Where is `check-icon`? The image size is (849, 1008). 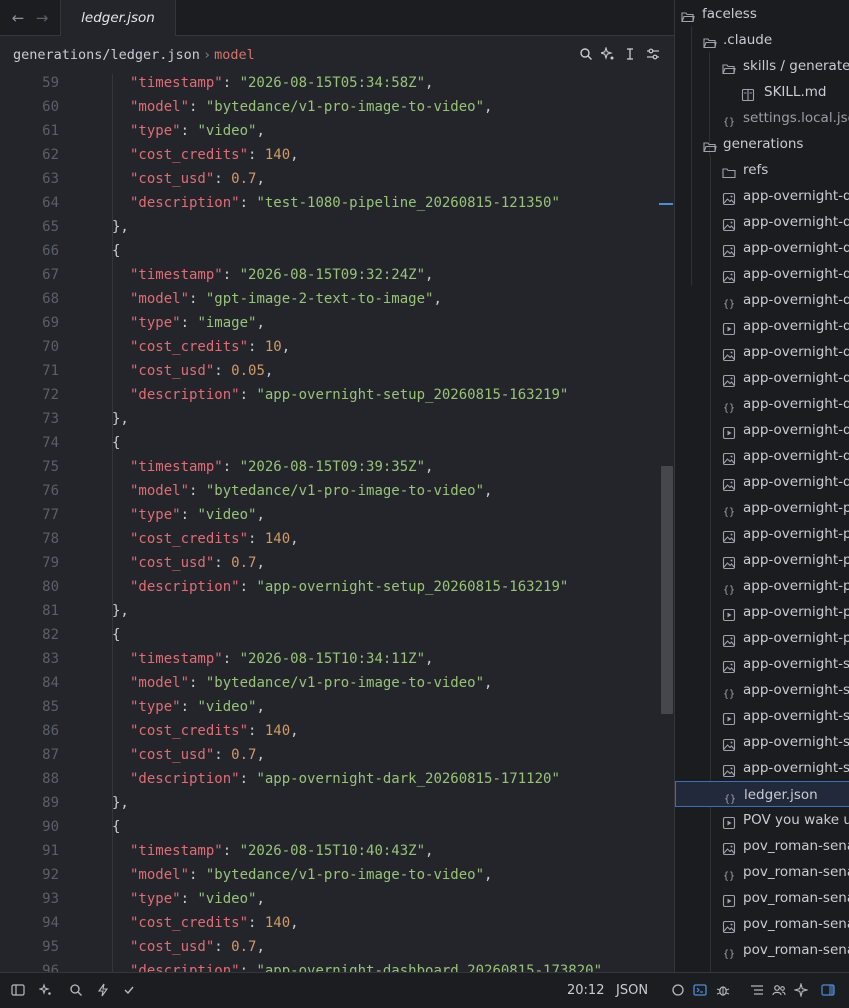
check-icon is located at coordinates (129, 991).